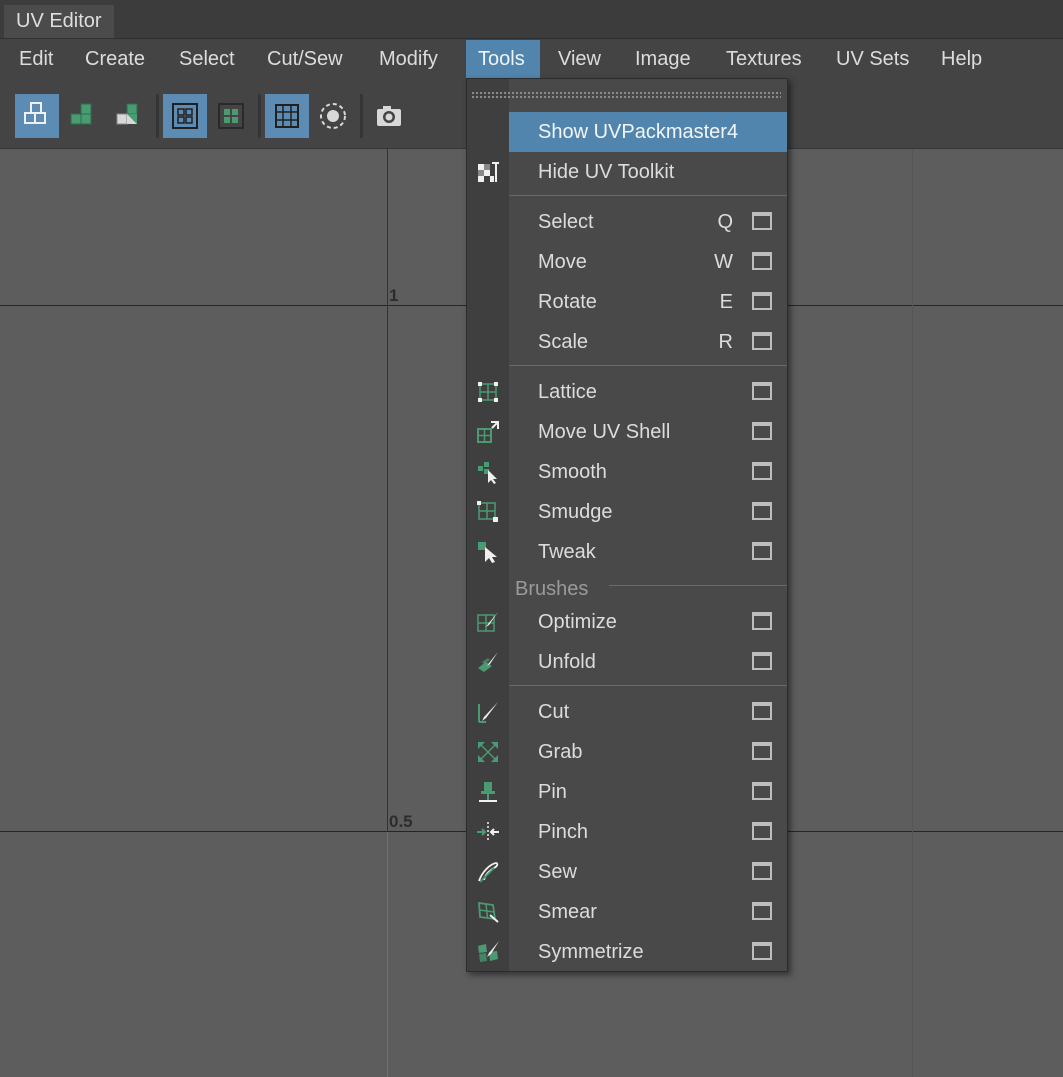 The height and width of the screenshot is (1077, 1063). Describe the element at coordinates (627, 552) in the screenshot. I see `menu-item-tweak: Tweak` at that location.